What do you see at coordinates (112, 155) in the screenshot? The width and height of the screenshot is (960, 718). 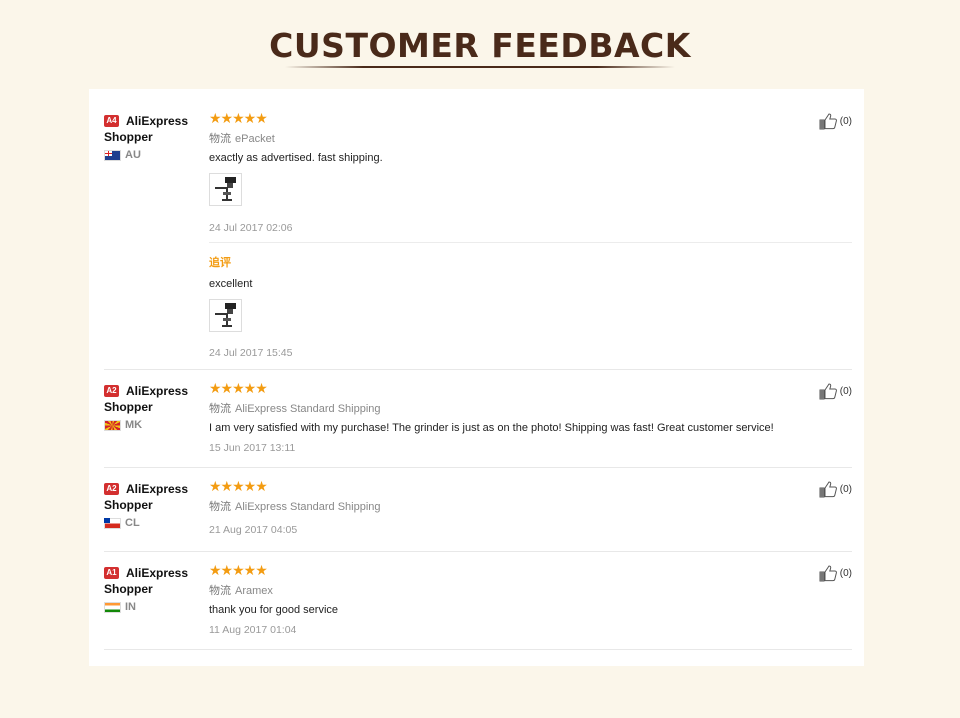 I see `flag-au-icon` at bounding box center [112, 155].